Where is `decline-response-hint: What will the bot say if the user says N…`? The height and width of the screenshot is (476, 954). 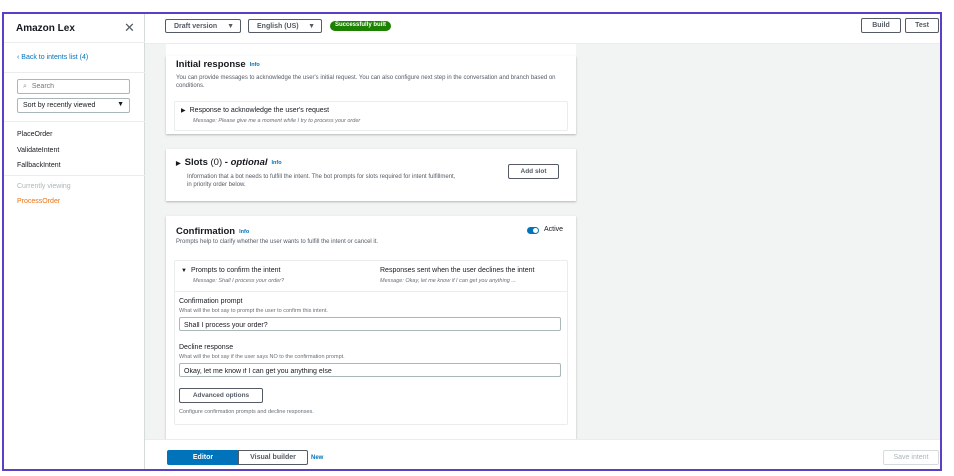
decline-response-hint: What will the bot say if the user says N… is located at coordinates (262, 357).